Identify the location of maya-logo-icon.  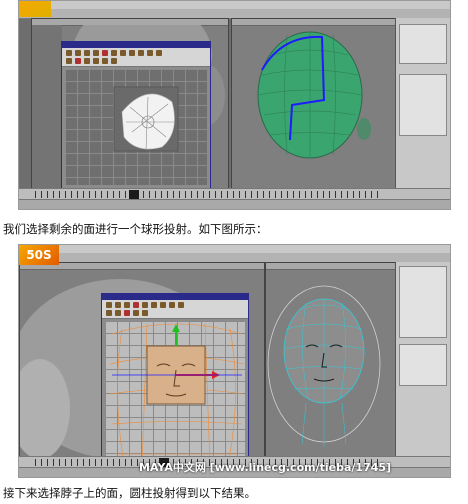
(35, 9).